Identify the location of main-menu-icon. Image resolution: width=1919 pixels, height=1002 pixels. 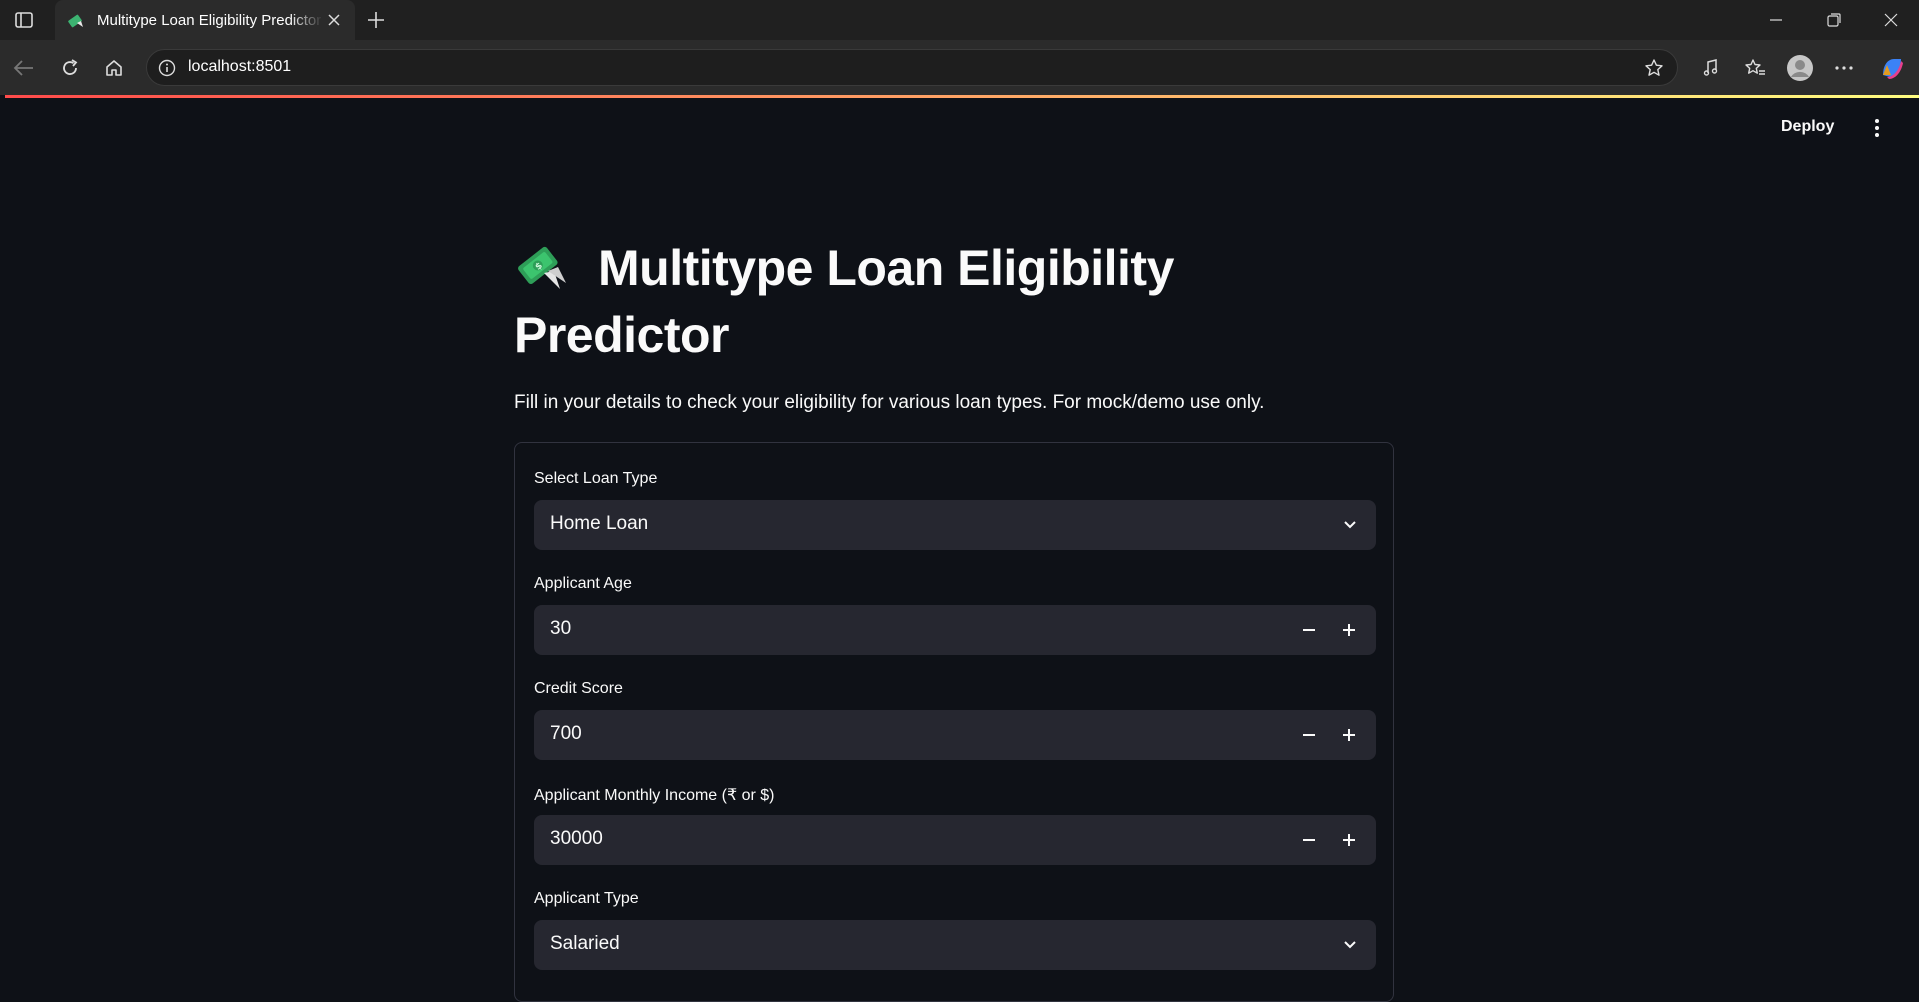
(1877, 128).